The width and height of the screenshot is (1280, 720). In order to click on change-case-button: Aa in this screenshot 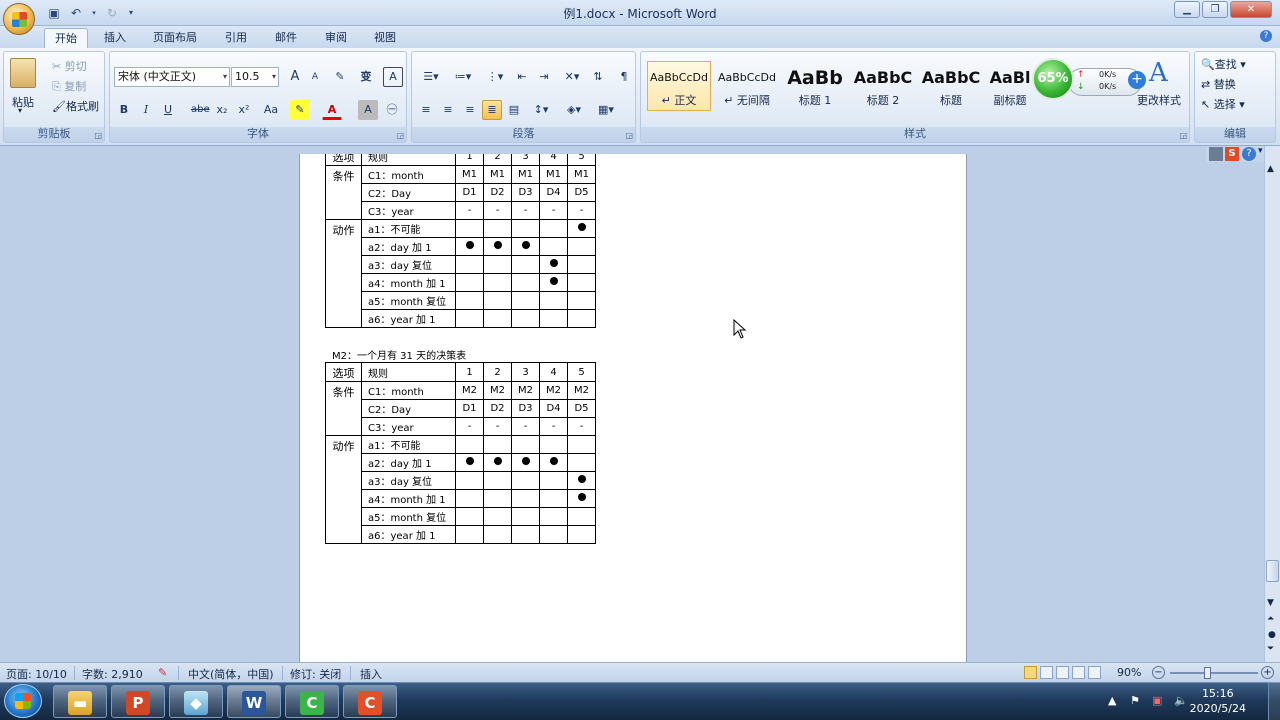, I will do `click(271, 110)`.